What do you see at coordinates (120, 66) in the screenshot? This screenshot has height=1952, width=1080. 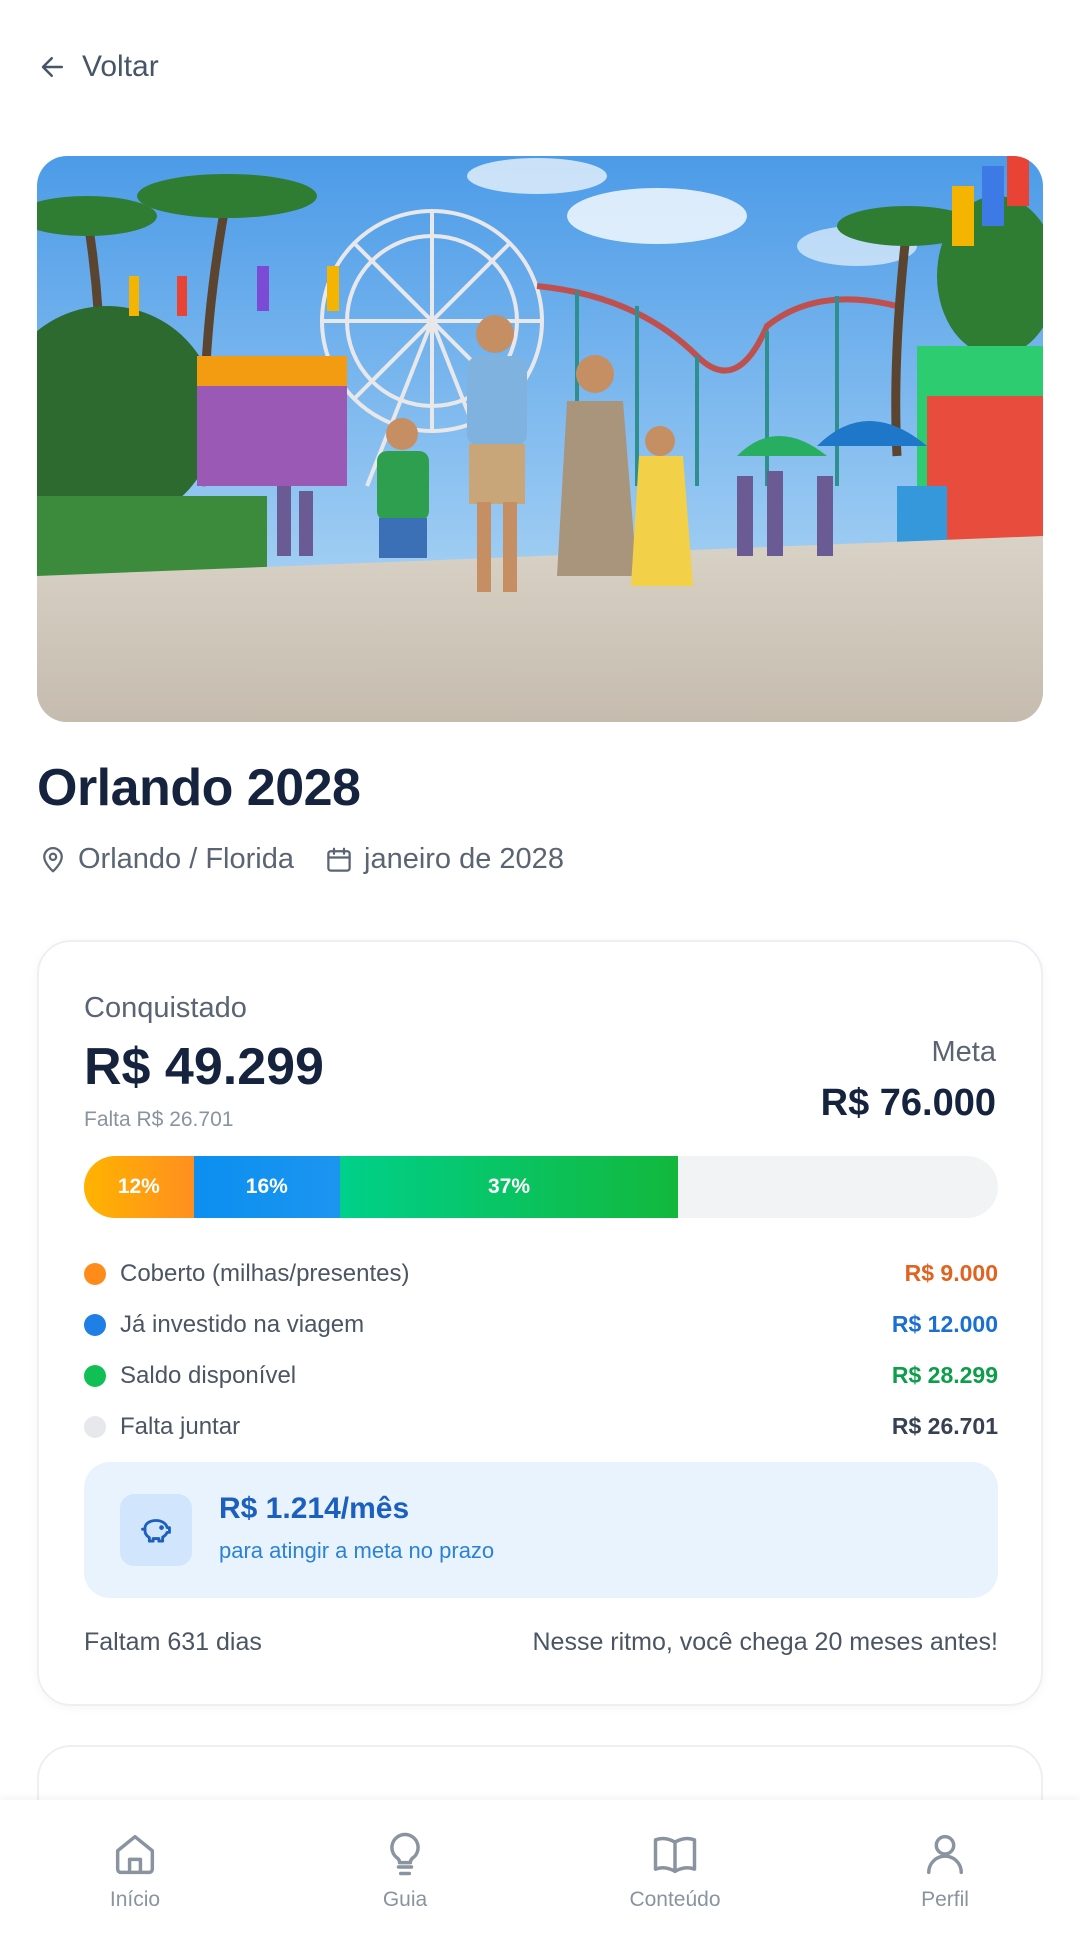 I see `back-label: Voltar` at bounding box center [120, 66].